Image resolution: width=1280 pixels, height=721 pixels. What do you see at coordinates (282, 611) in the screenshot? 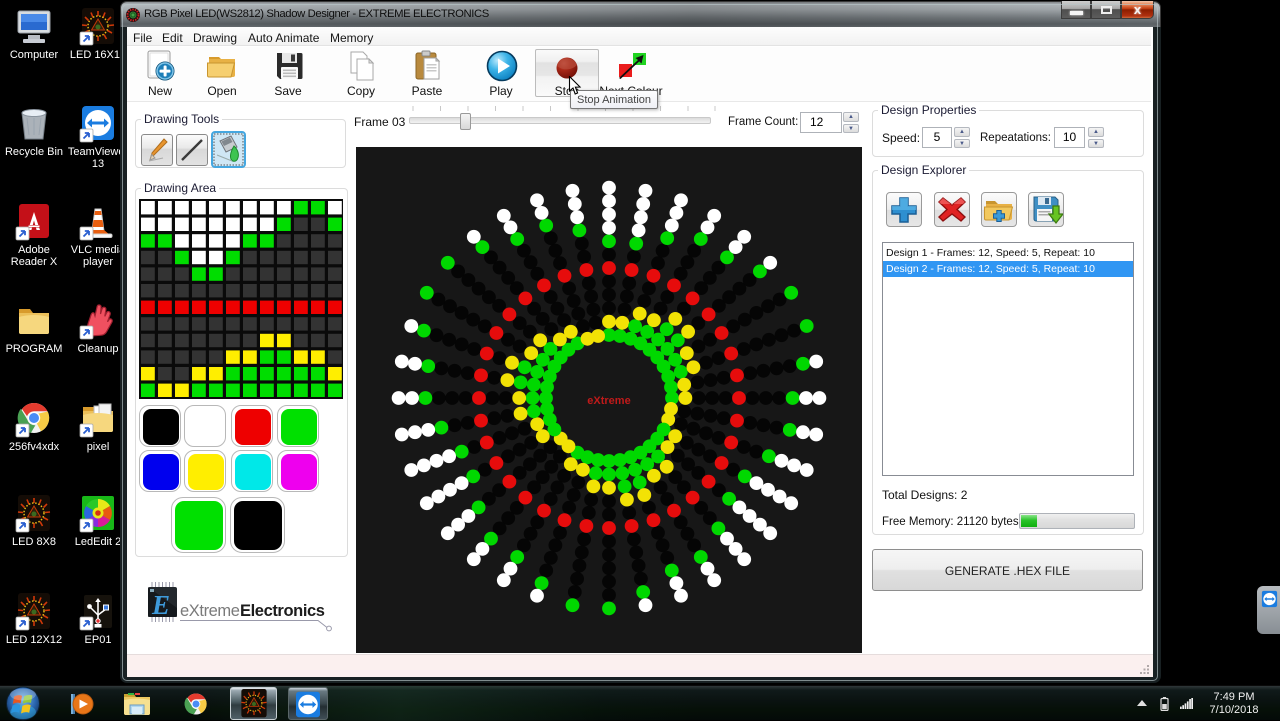
I see `svg-text: Electronics` at bounding box center [282, 611].